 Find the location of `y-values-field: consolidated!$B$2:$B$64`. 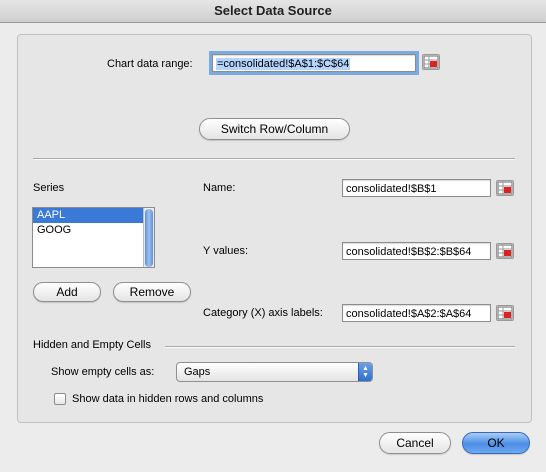

y-values-field: consolidated!$B$2:$B$64 is located at coordinates (416, 251).